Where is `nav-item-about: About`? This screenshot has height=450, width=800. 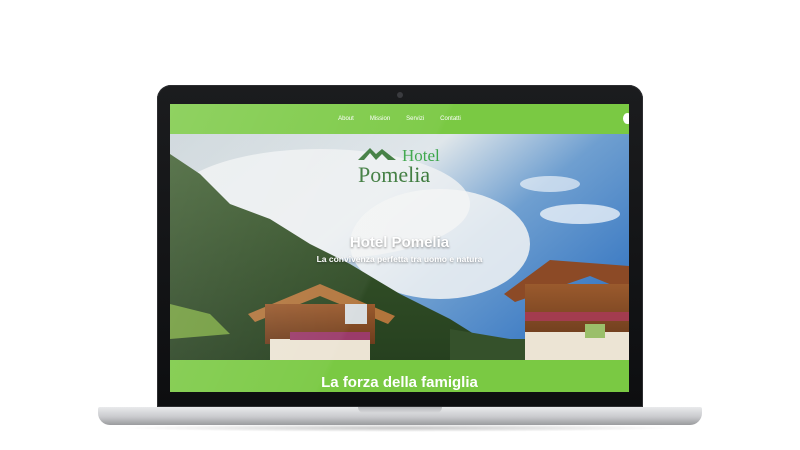
nav-item-about: About is located at coordinates (346, 119).